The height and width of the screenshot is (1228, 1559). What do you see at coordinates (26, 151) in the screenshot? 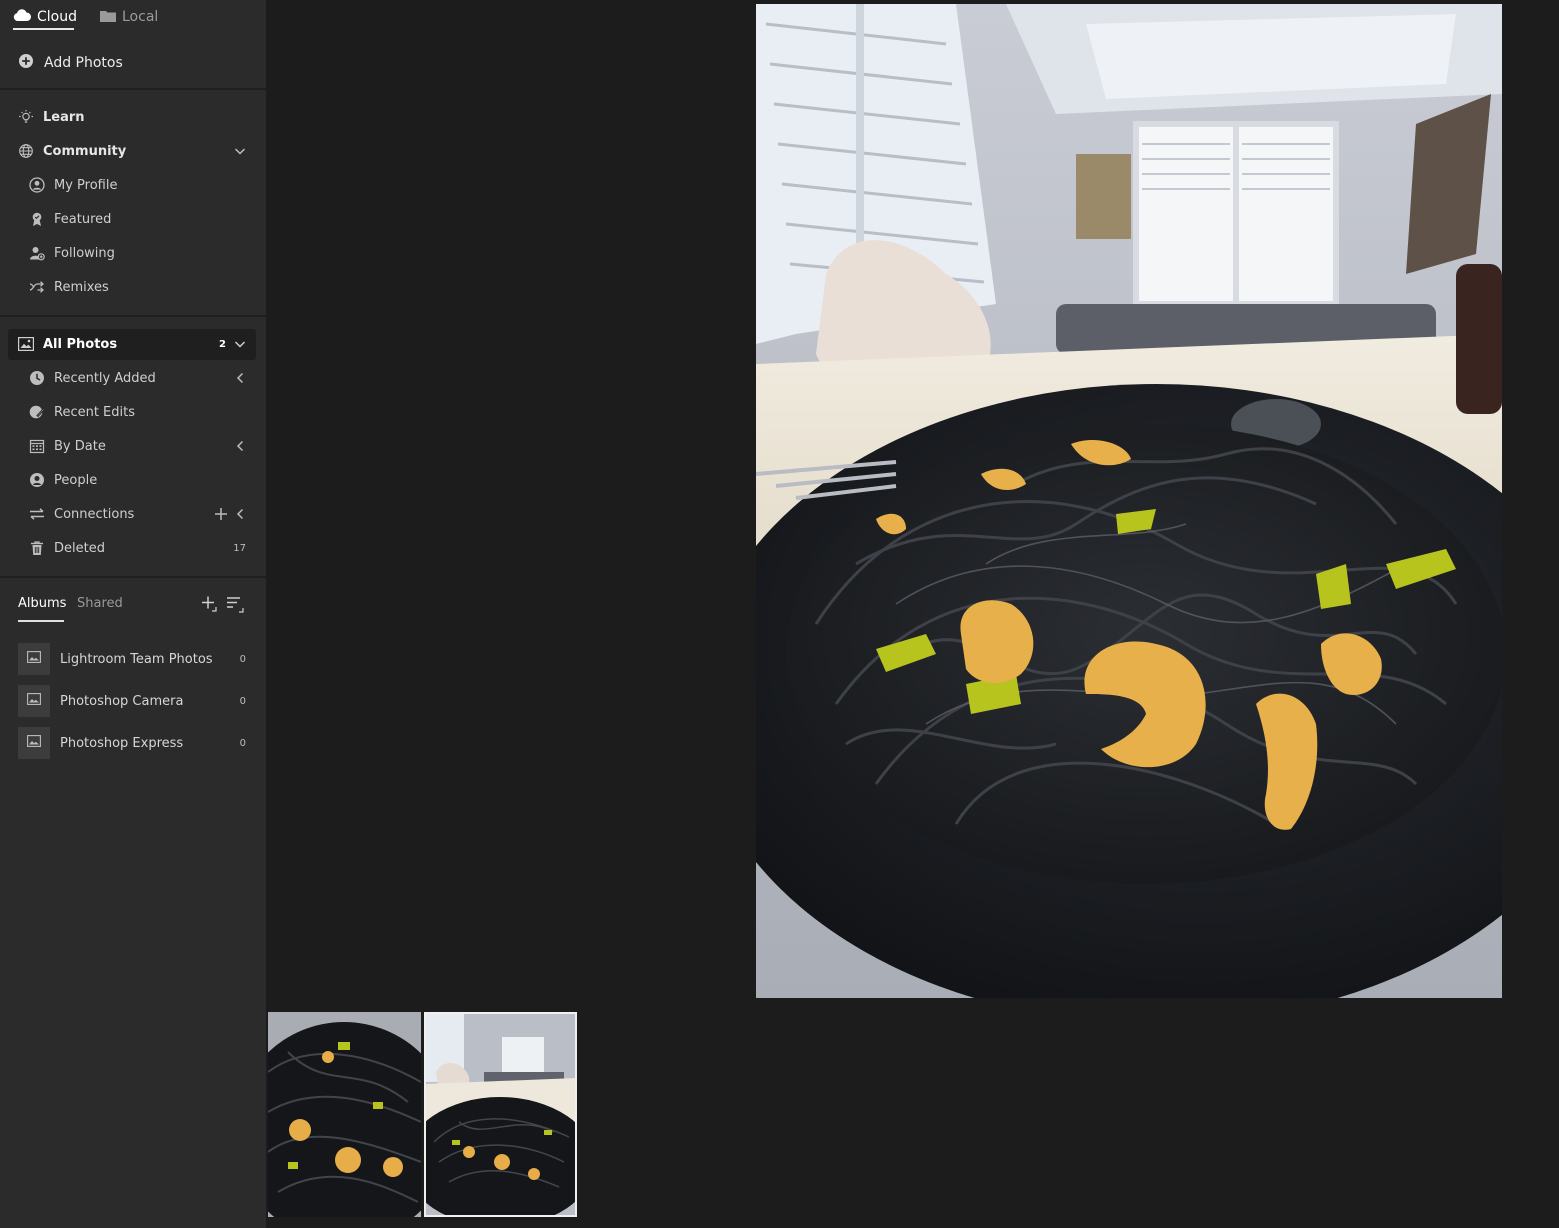
I see `globe-icon` at bounding box center [26, 151].